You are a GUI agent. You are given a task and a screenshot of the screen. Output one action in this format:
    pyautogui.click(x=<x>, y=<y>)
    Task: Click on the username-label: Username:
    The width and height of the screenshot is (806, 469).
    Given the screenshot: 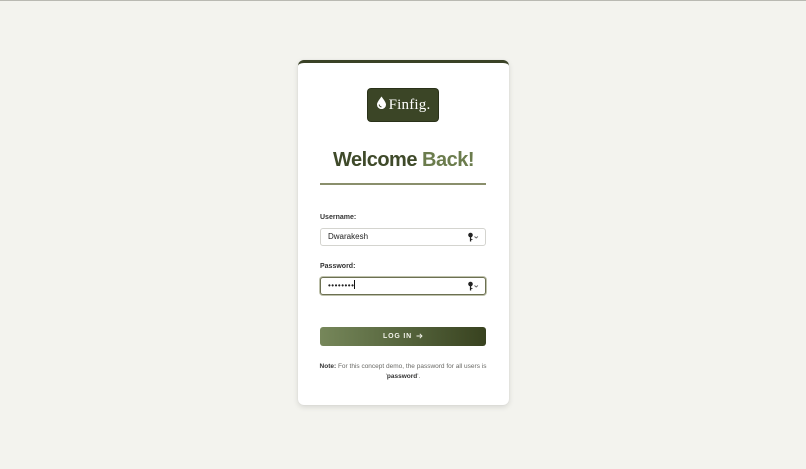 What is the action you would take?
    pyautogui.click(x=338, y=217)
    